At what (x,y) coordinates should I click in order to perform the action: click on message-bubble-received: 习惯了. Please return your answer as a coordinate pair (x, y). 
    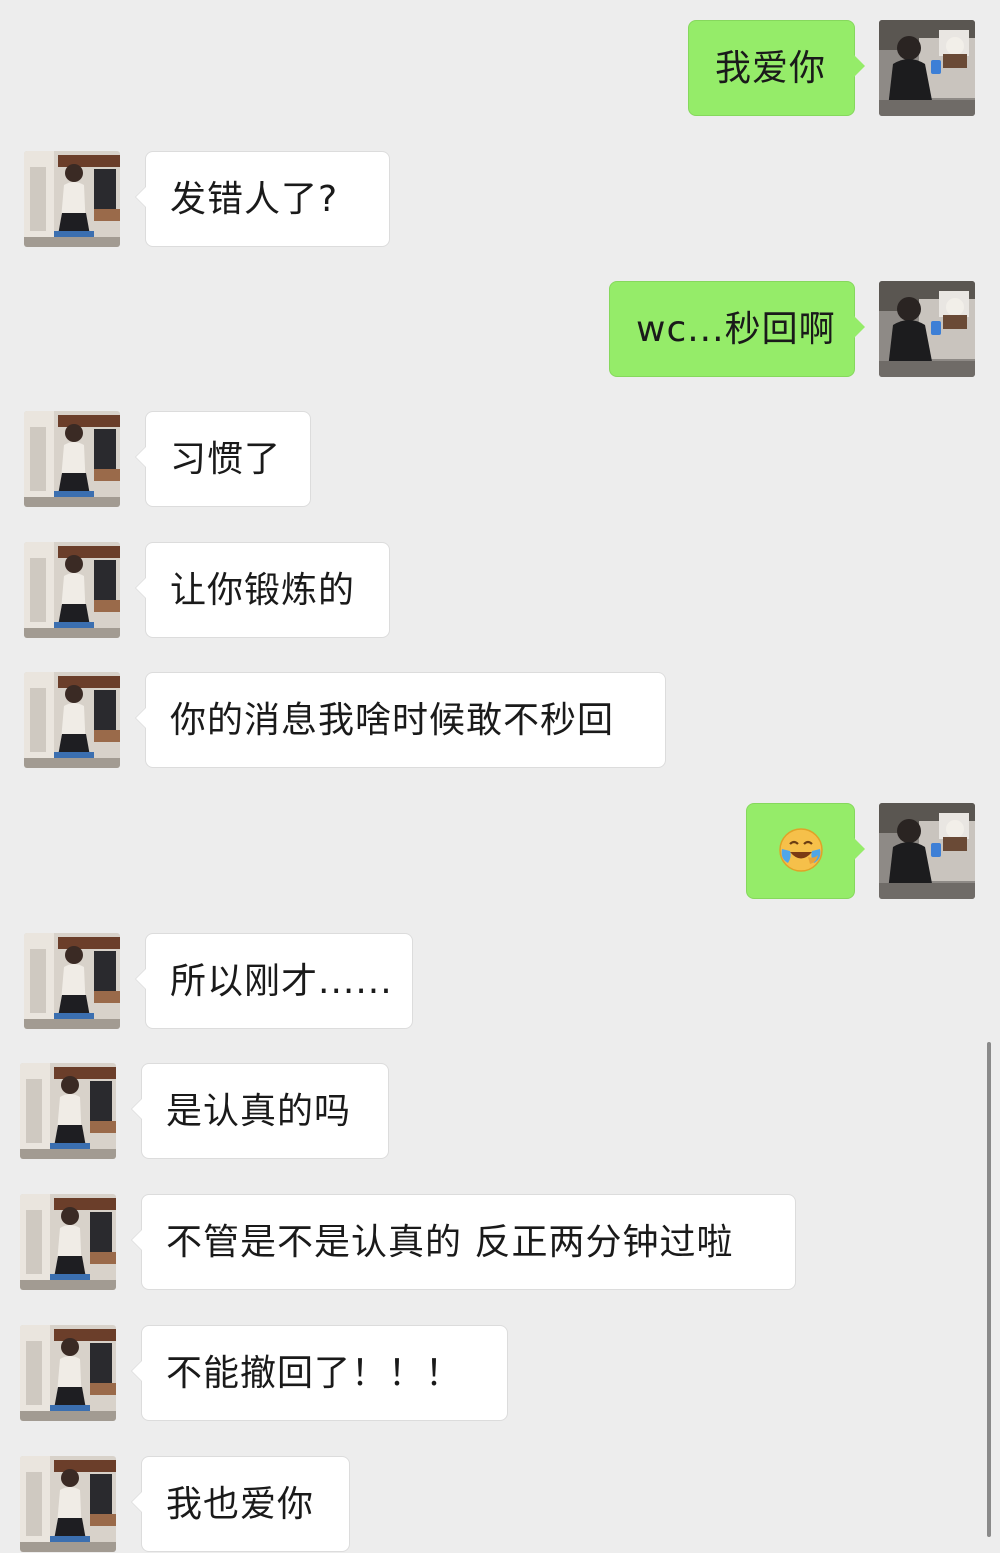
    Looking at the image, I should click on (223, 459).